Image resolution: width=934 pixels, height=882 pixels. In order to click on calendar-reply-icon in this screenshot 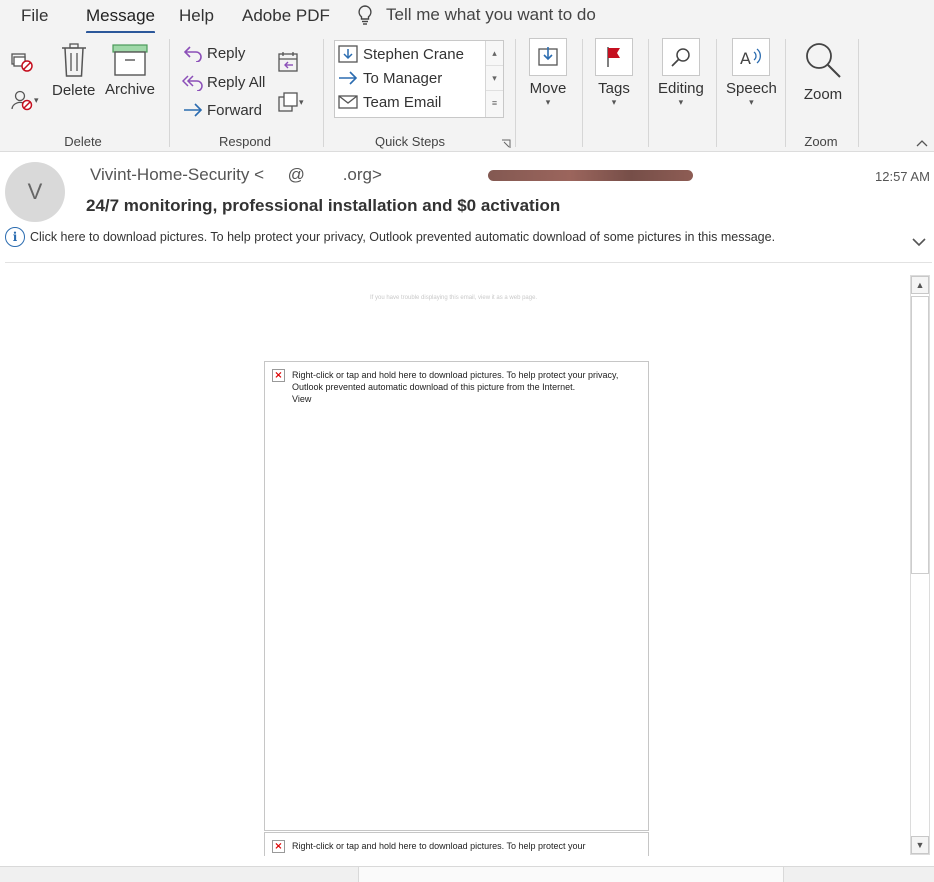, I will do `click(288, 62)`.